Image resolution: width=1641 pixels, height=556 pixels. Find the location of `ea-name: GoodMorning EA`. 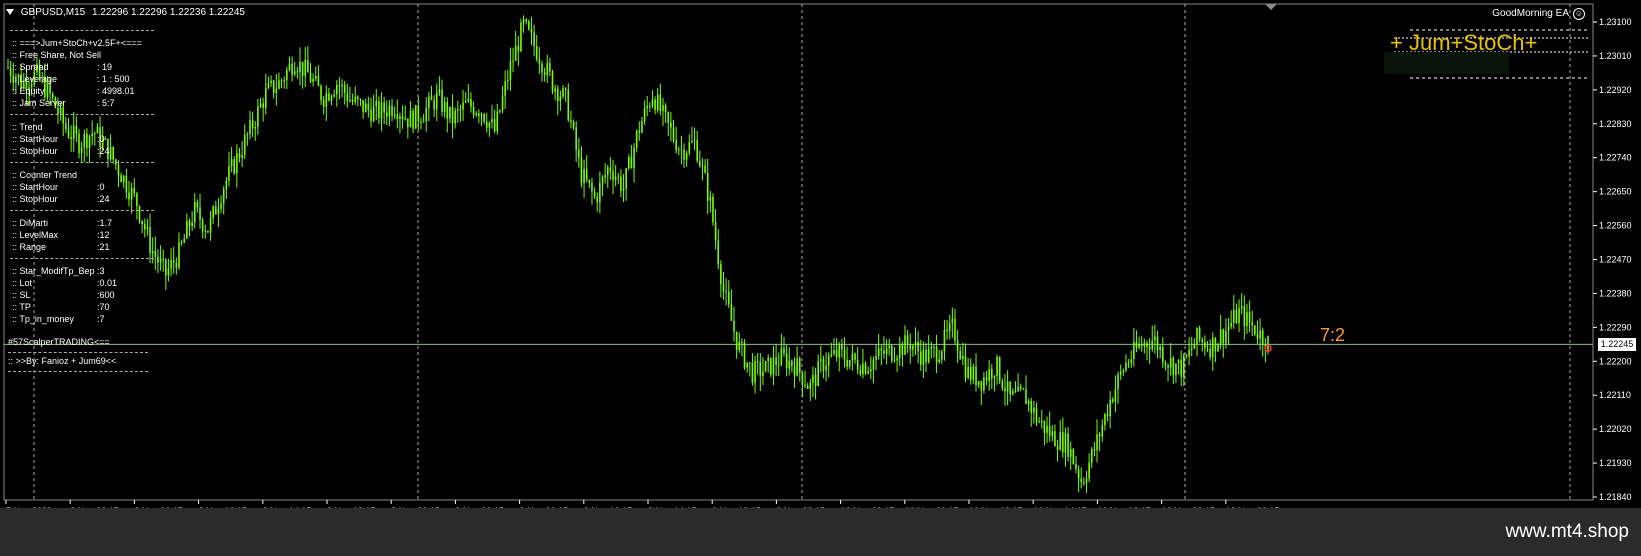

ea-name: GoodMorning EA is located at coordinates (1530, 13).